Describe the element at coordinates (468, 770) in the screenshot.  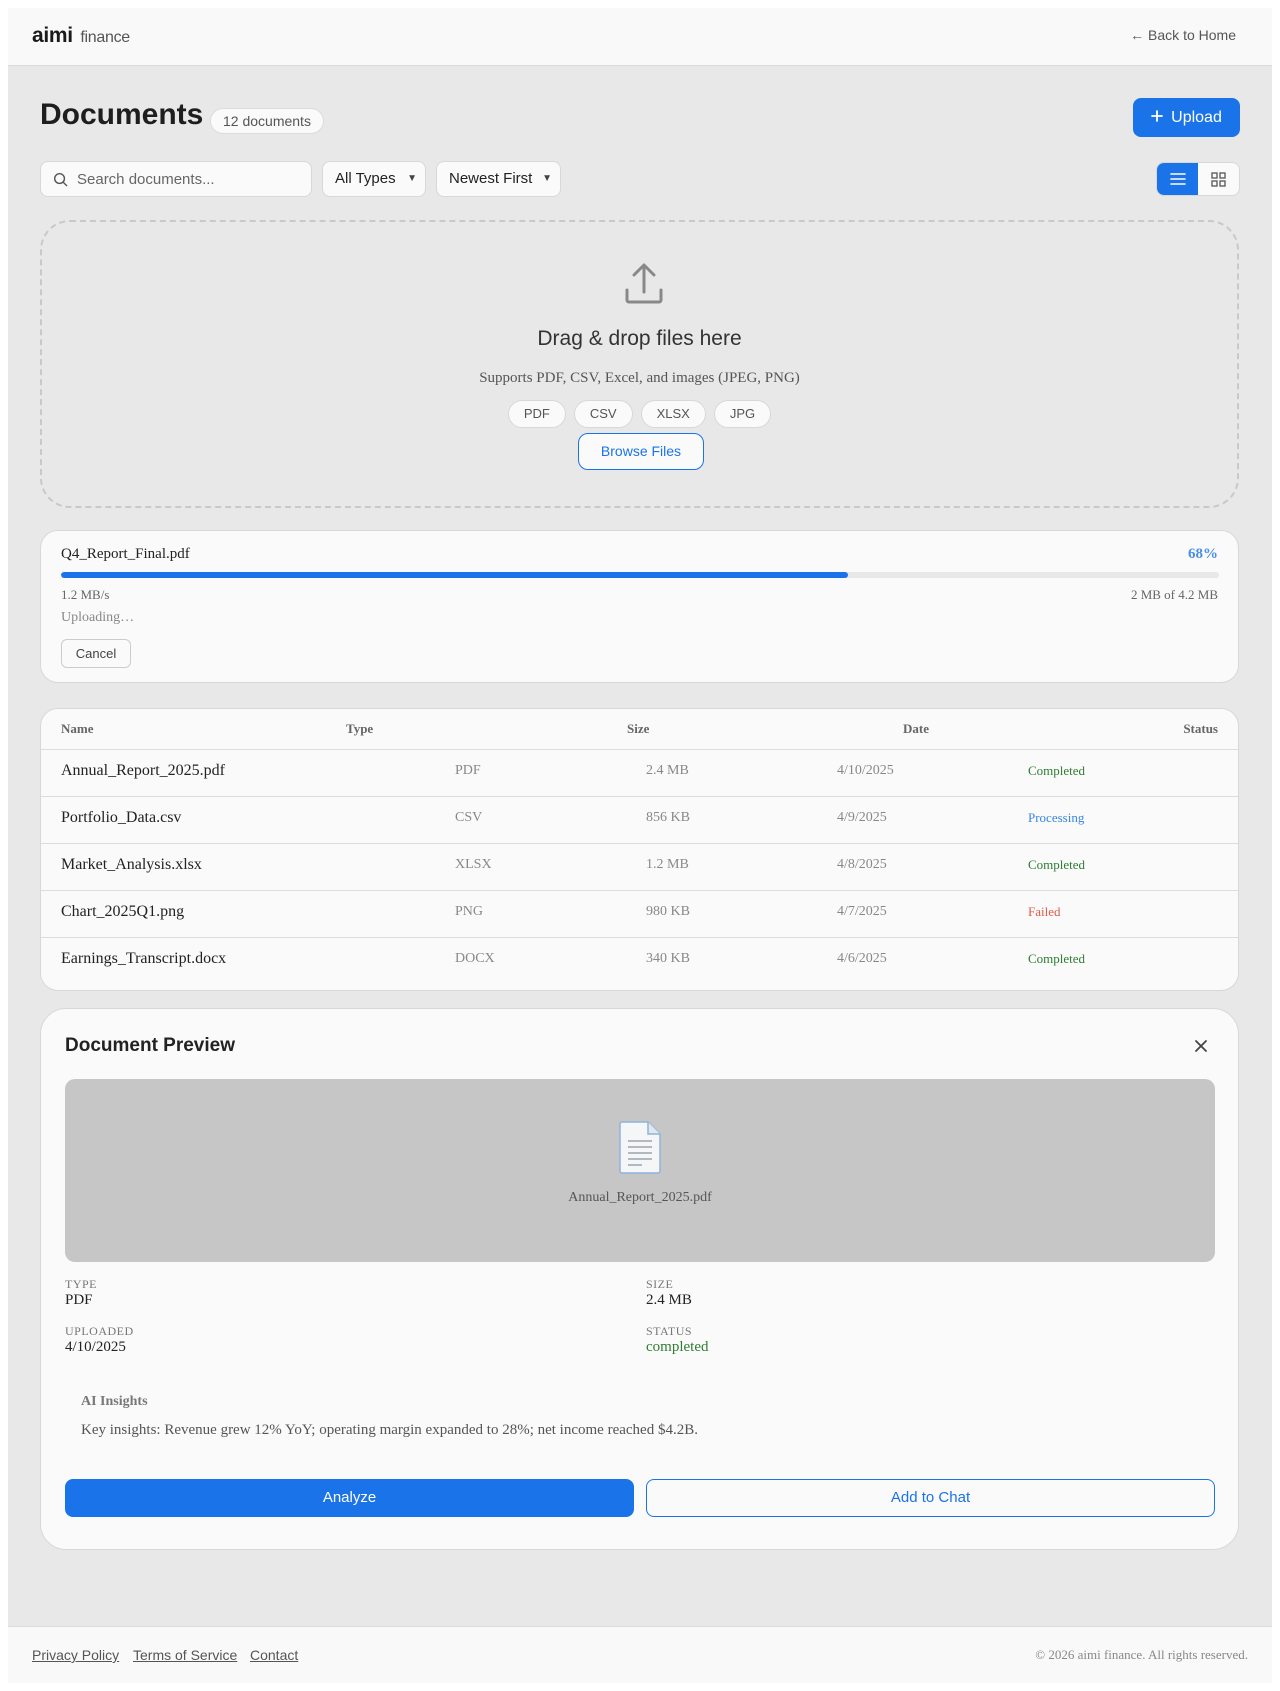
I see `cell-type: PDF` at that location.